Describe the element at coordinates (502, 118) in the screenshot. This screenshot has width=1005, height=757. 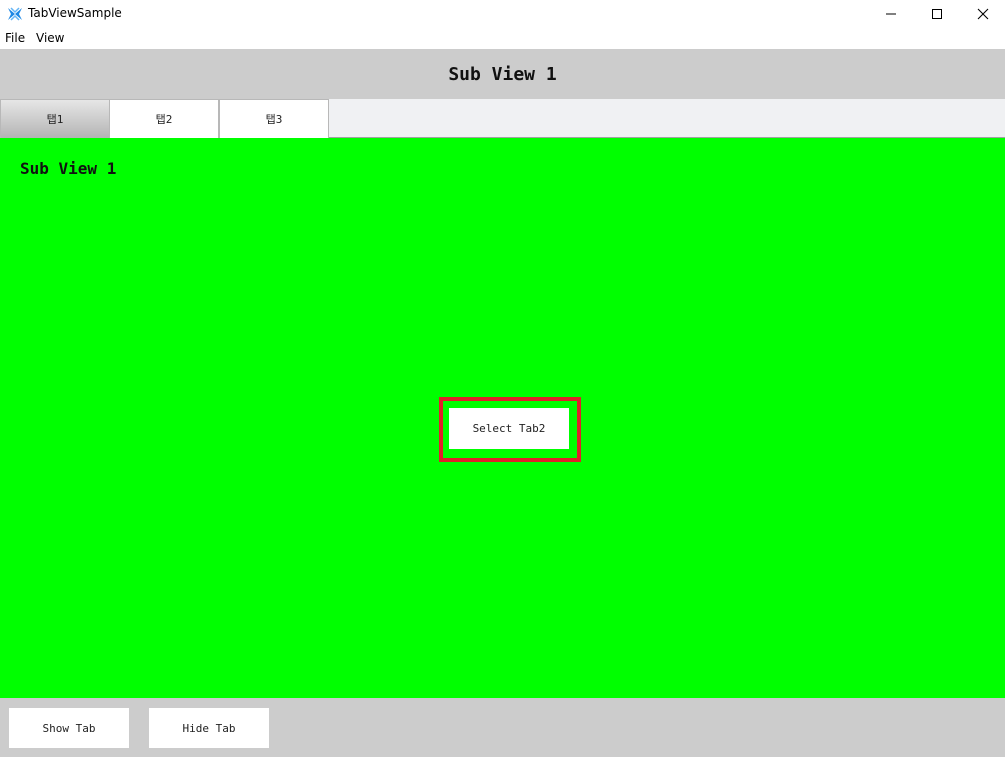
I see `tab-strip: 탭1 탭2 탭3` at that location.